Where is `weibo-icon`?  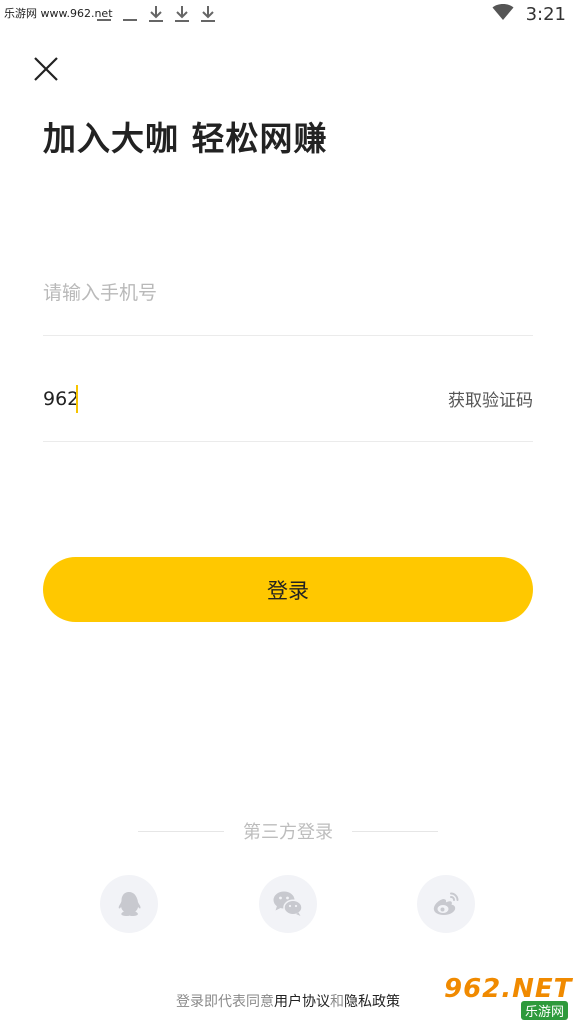
weibo-icon is located at coordinates (446, 903).